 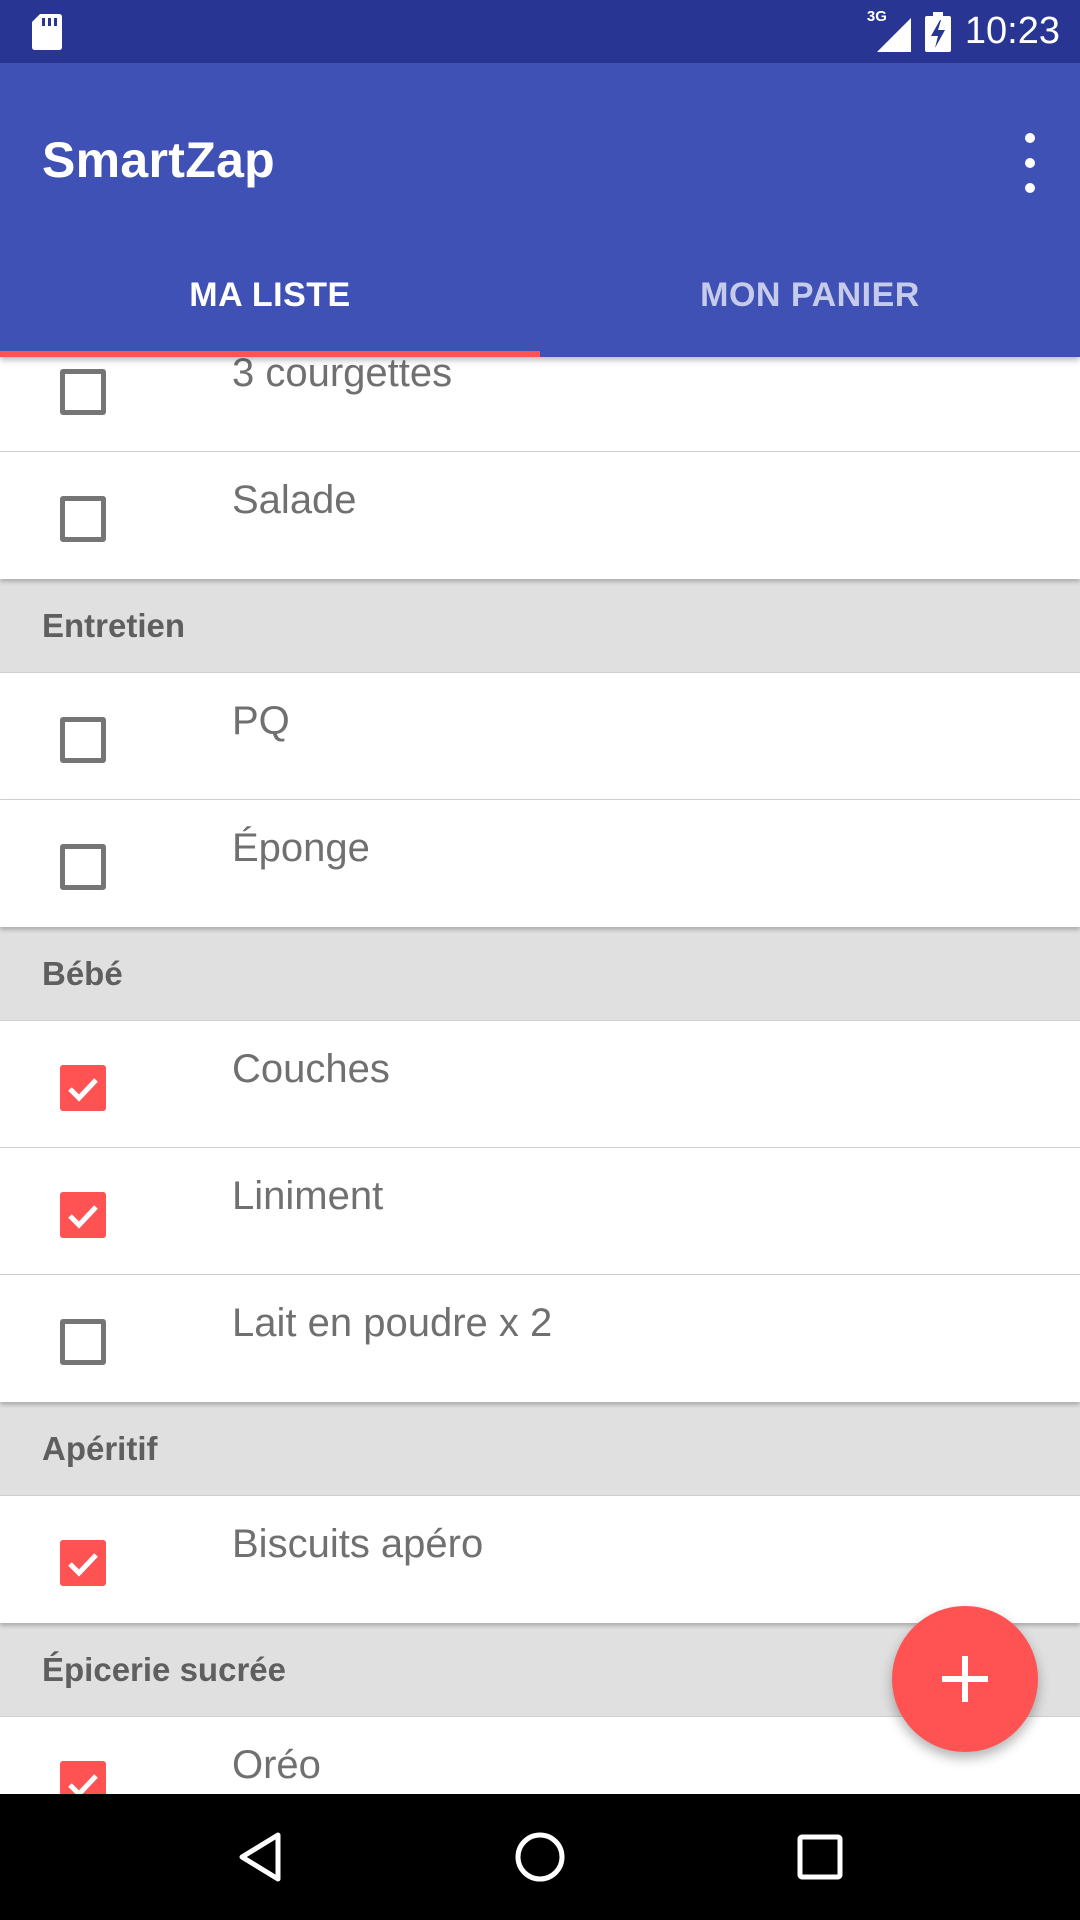 What do you see at coordinates (540, 1449) in the screenshot?
I see `section-header: Apéritif` at bounding box center [540, 1449].